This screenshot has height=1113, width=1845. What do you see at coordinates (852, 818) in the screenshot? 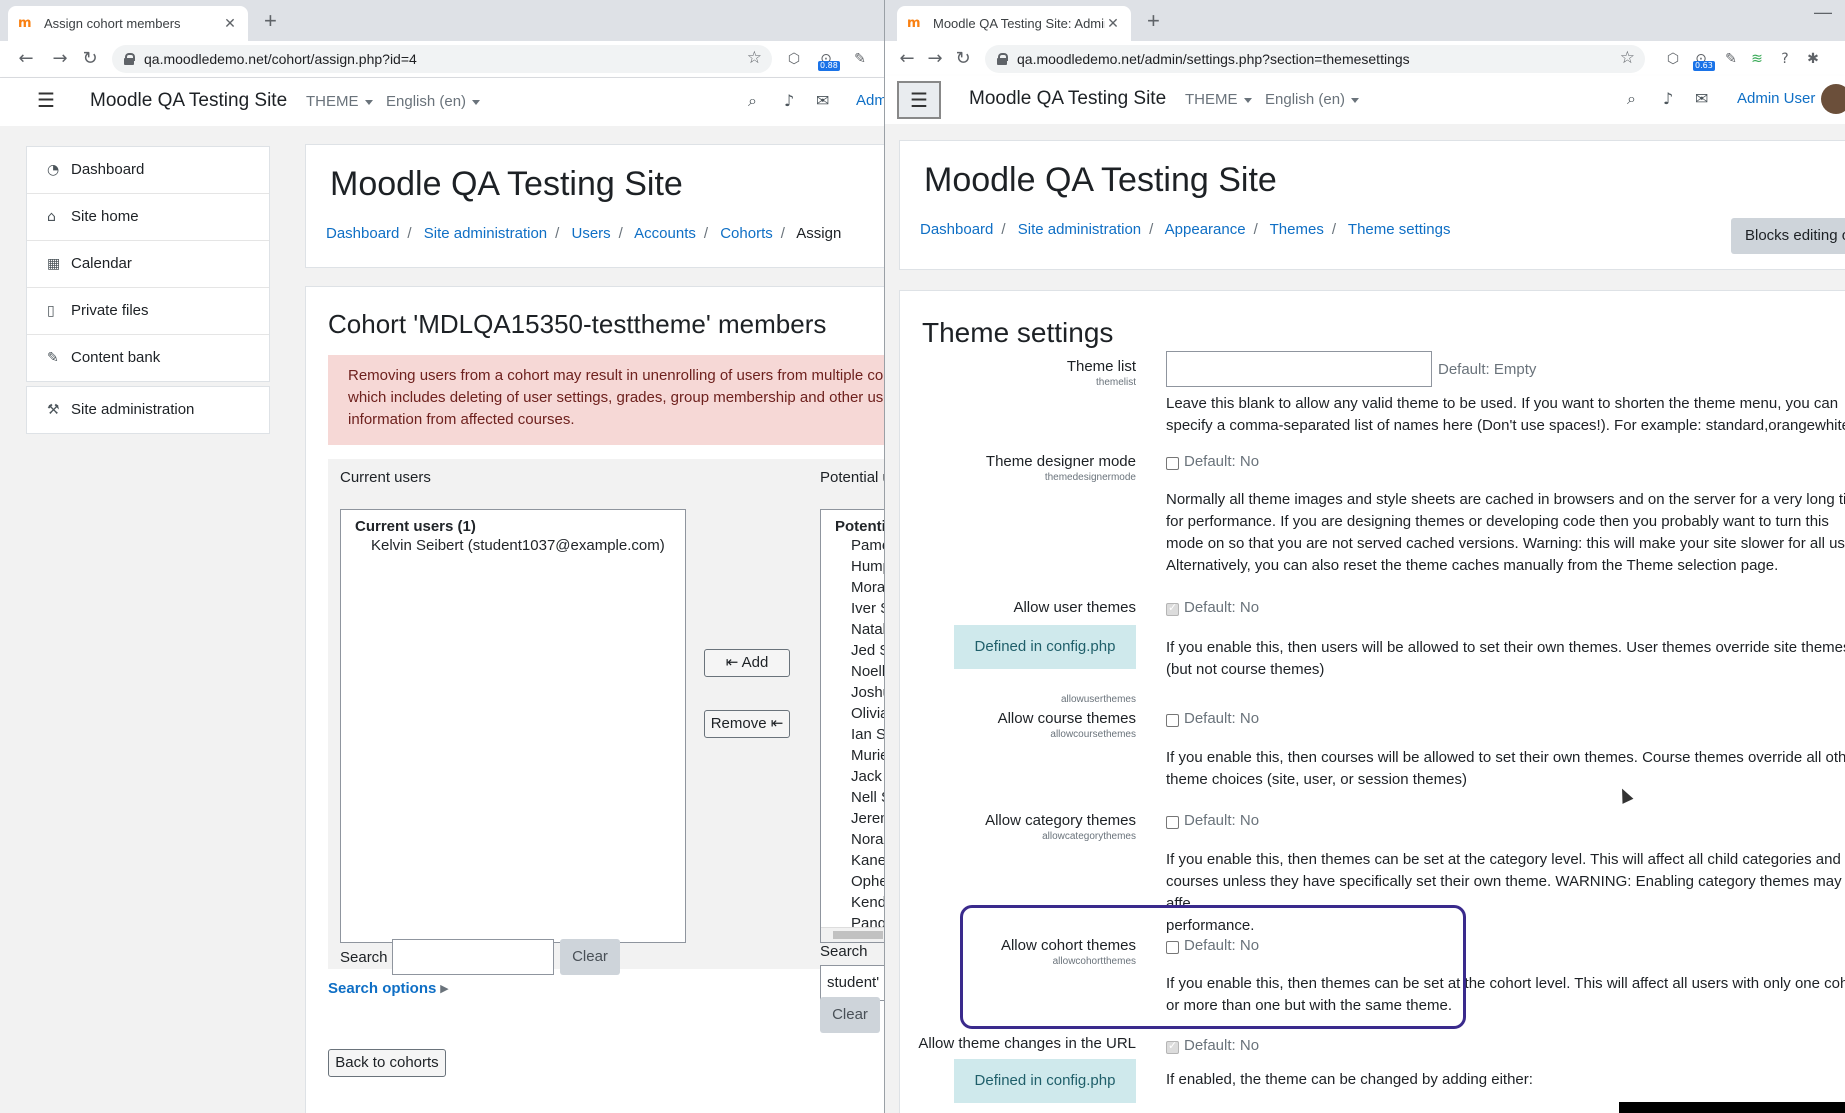
I see `potential-user-option: Jerem` at bounding box center [852, 818].